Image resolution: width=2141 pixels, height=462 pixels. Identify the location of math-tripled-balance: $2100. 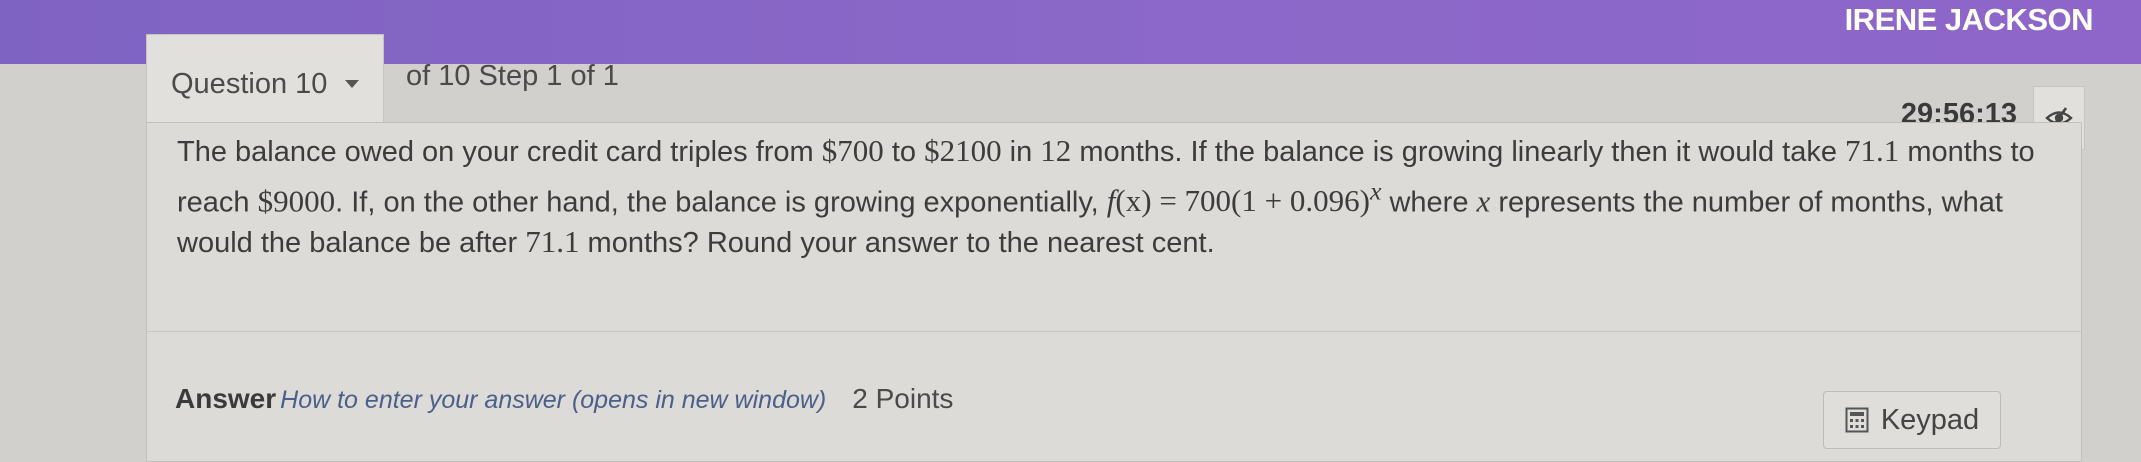
(963, 150).